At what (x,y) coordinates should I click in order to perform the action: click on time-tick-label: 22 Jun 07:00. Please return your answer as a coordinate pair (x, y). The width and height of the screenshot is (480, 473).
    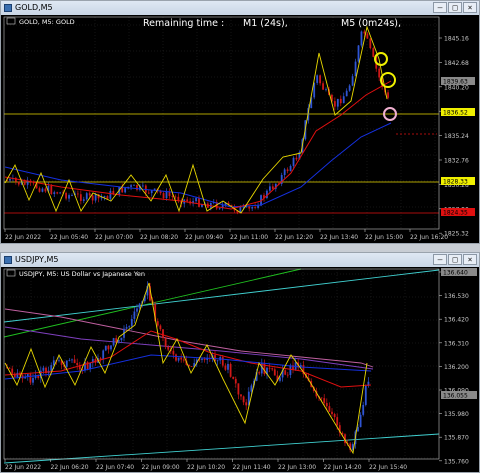
    Looking at the image, I should click on (114, 237).